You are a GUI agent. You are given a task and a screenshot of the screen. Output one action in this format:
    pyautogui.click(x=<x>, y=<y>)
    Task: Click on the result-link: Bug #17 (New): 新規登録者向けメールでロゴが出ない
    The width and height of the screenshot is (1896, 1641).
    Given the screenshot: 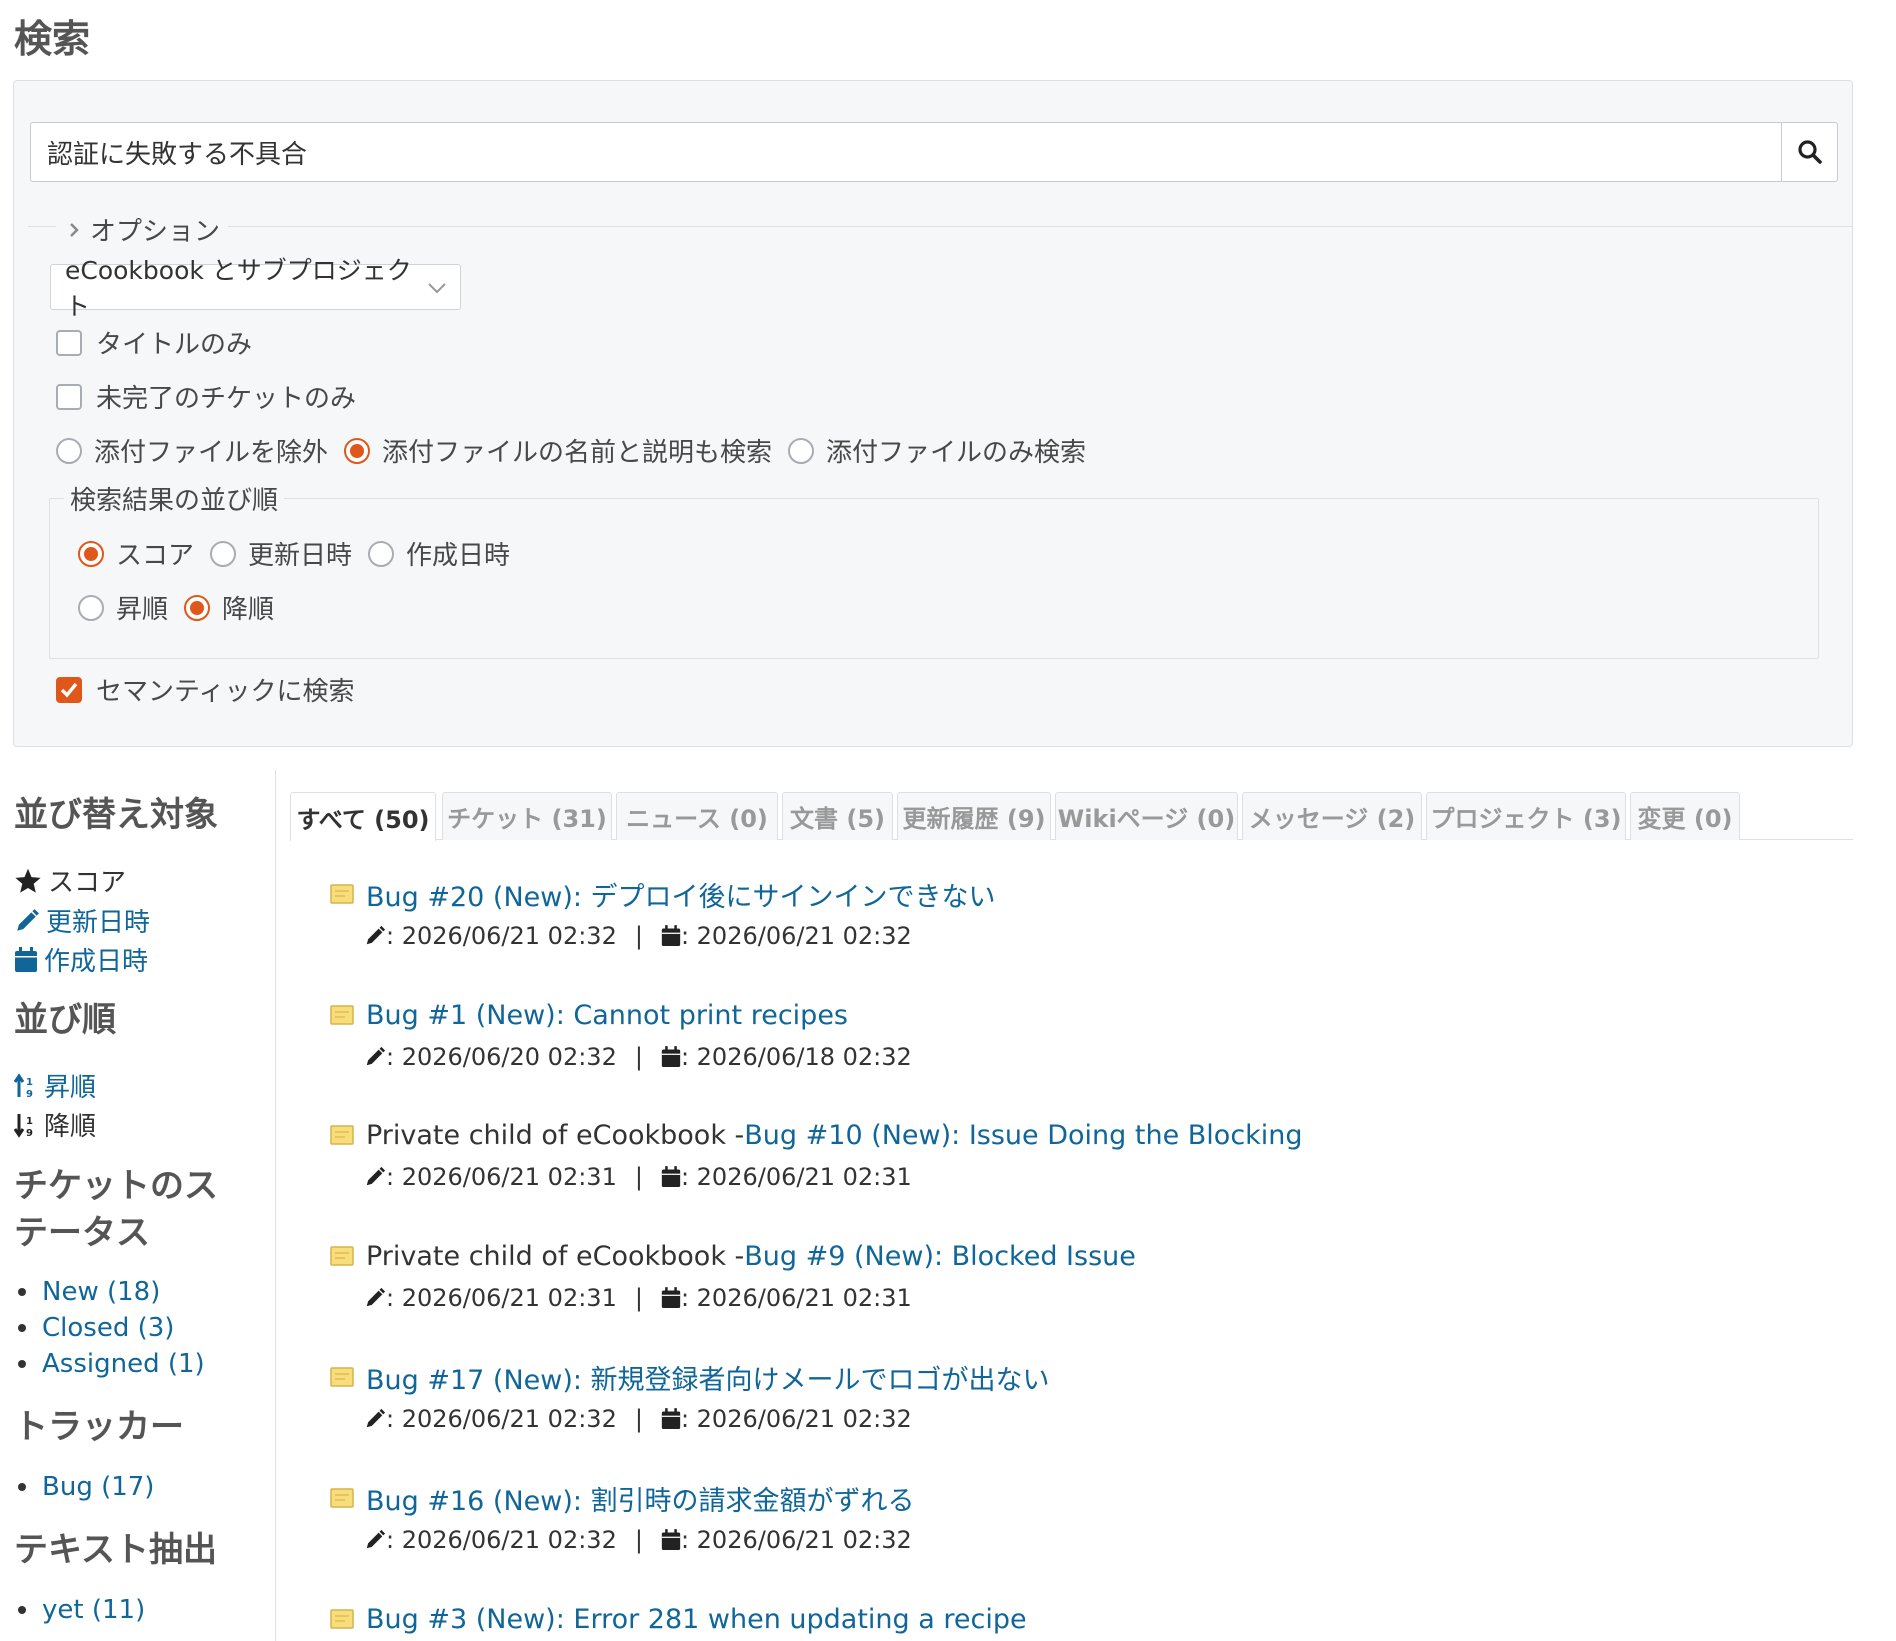 What is the action you would take?
    pyautogui.click(x=708, y=1377)
    